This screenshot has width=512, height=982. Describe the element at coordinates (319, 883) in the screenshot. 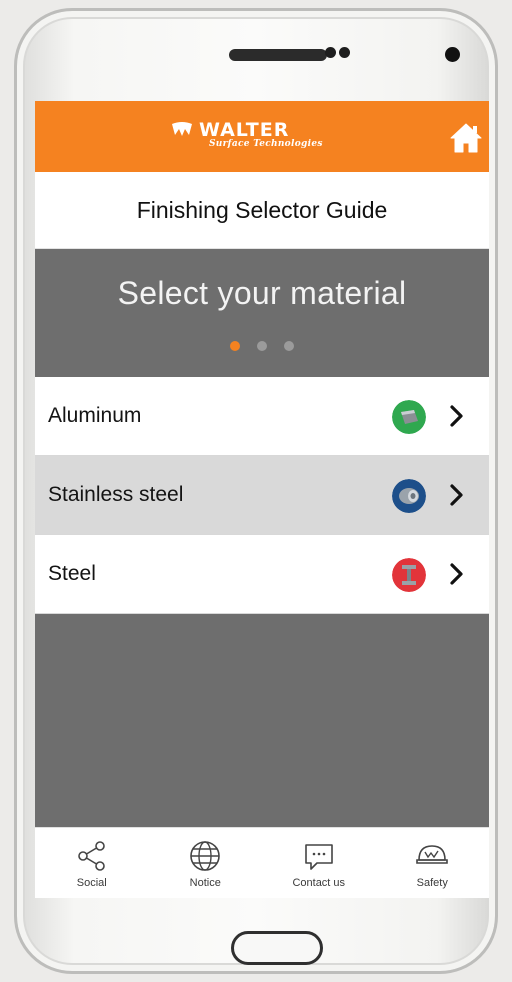

I see `tab-label: Contact us` at that location.